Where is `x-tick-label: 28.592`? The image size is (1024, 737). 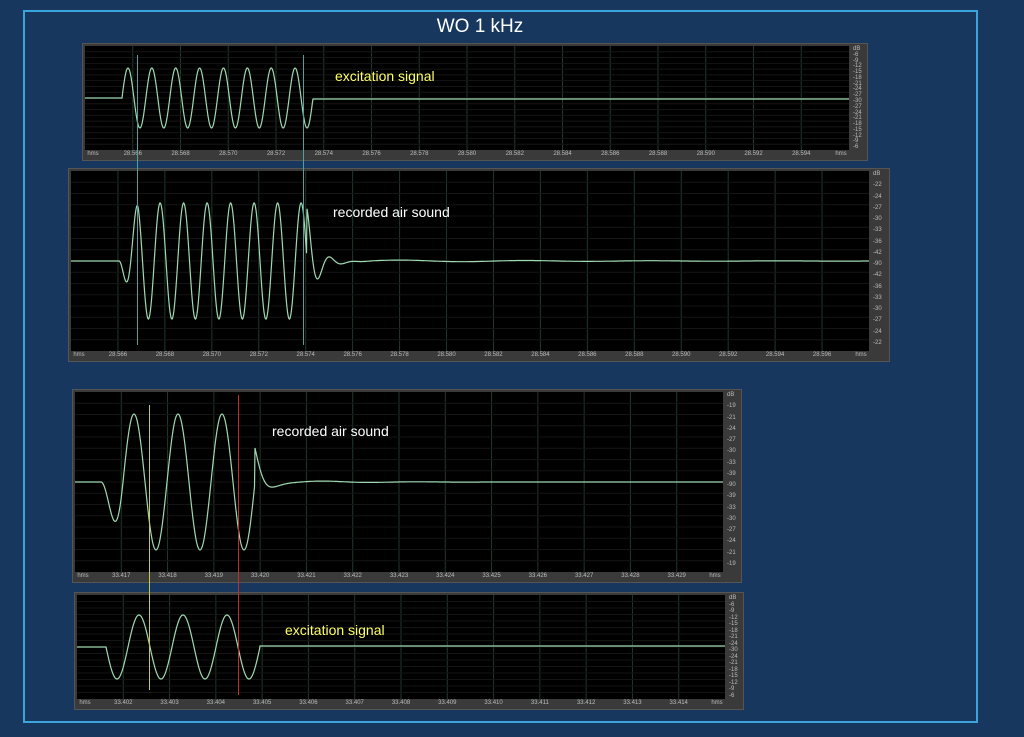
x-tick-label: 28.592 is located at coordinates (753, 154).